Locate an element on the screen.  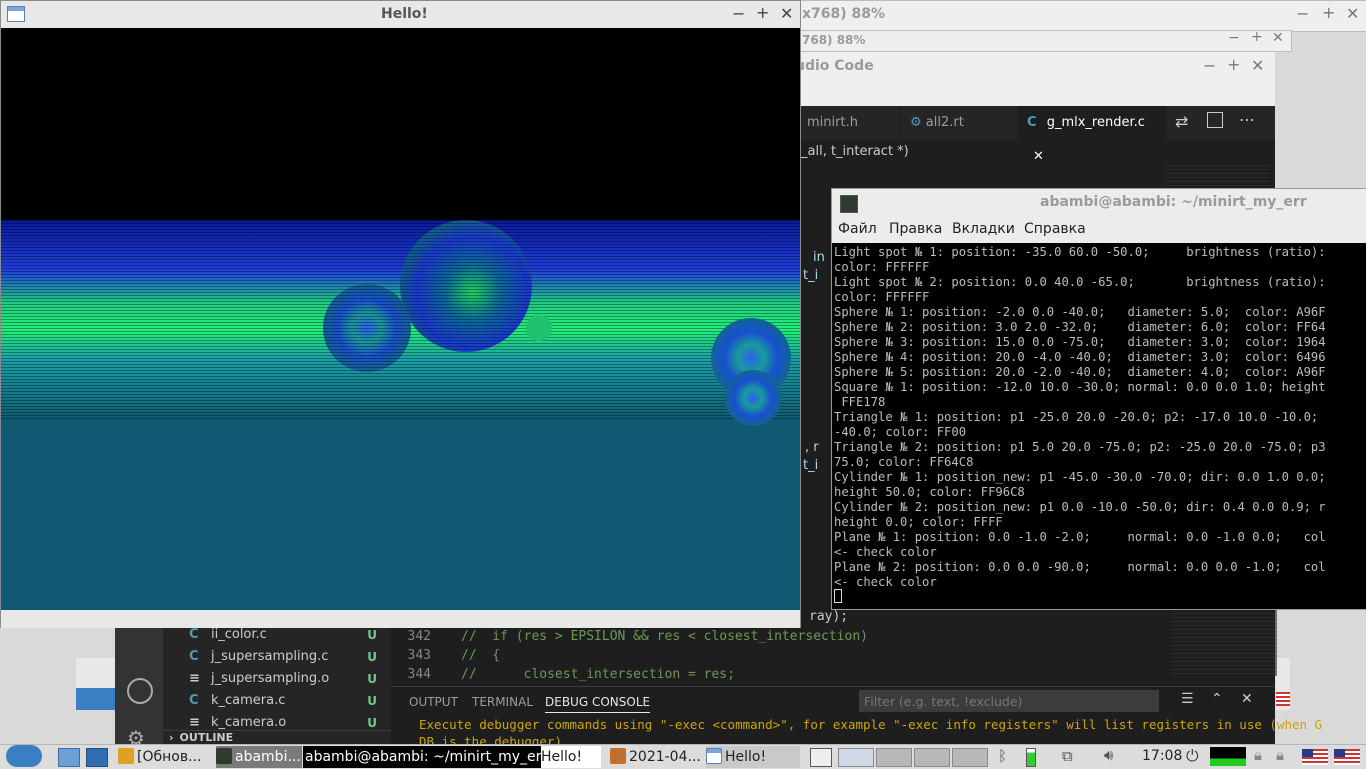
floor-plane is located at coordinates (400, 515).